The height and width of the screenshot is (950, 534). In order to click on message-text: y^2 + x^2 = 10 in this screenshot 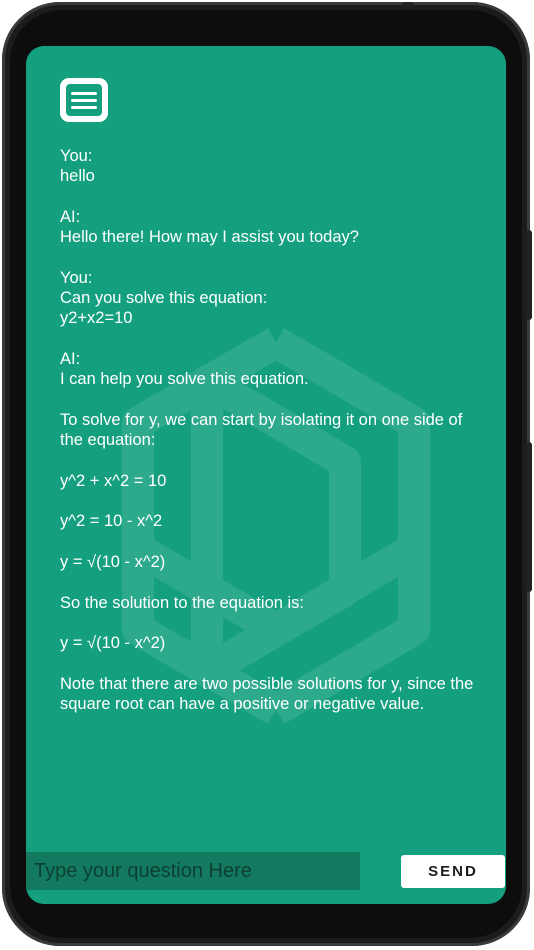, I will do `click(113, 480)`.